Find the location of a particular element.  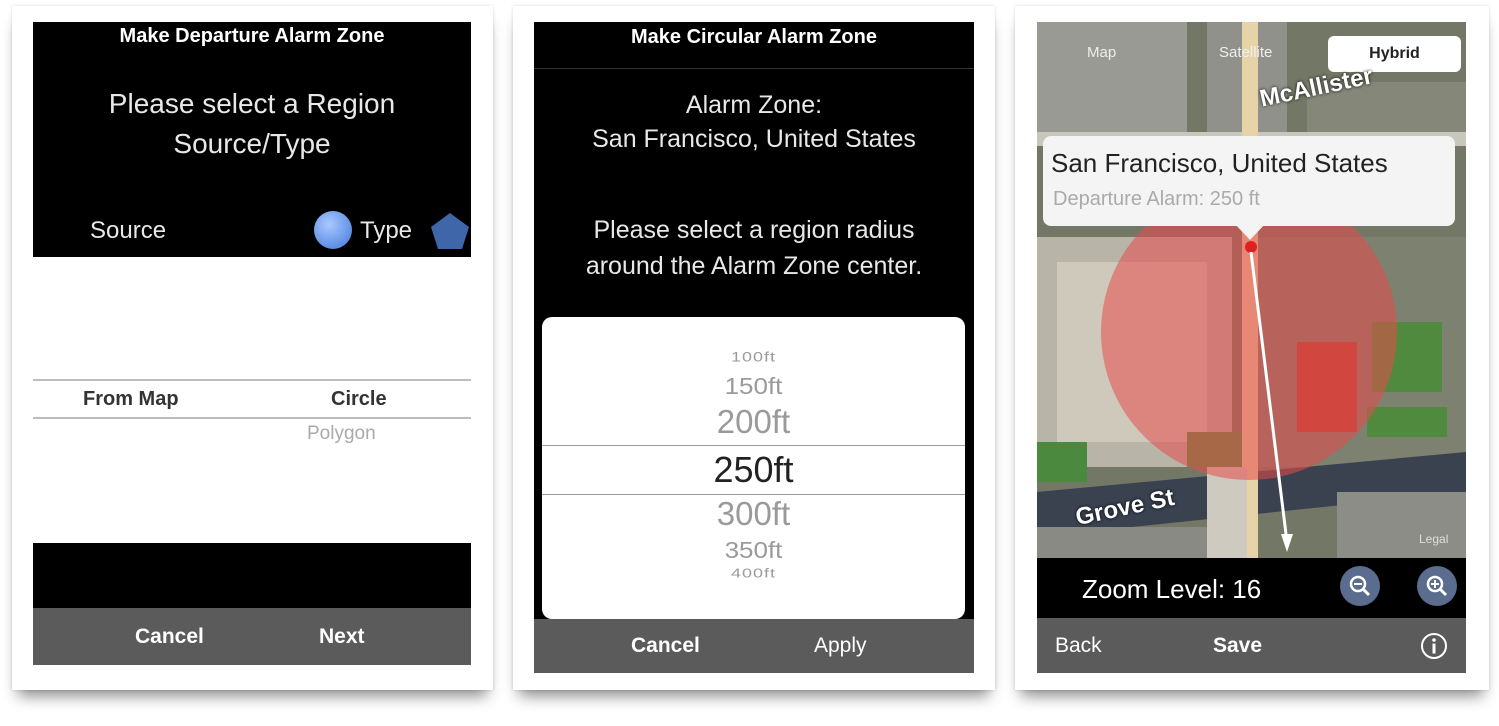

next-button: Next is located at coordinates (342, 636).